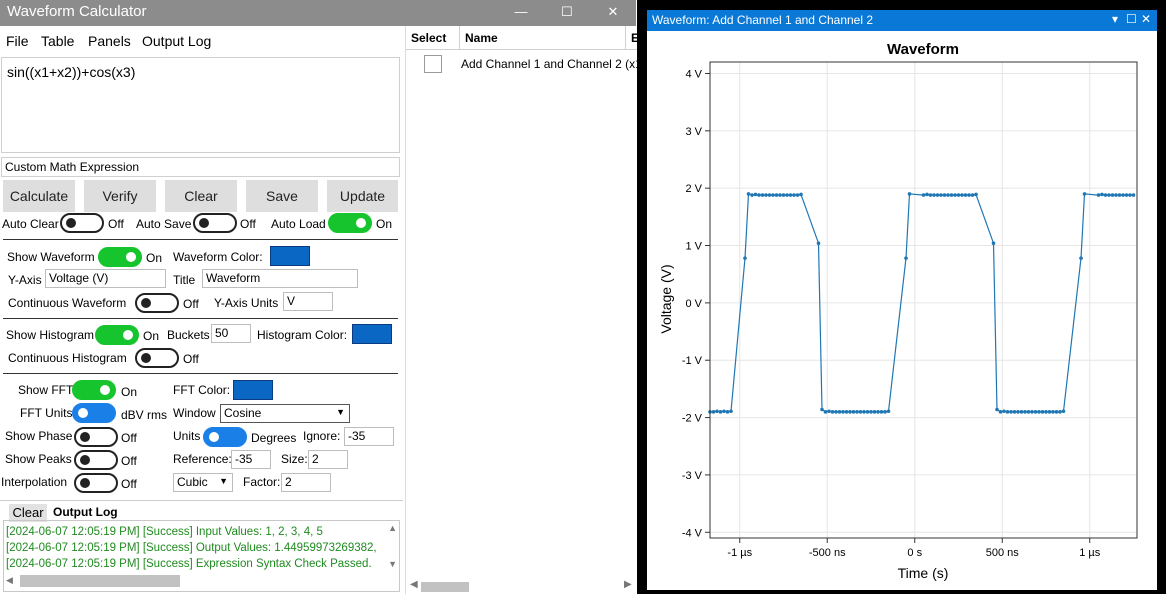  Describe the element at coordinates (202, 459) in the screenshot. I see `reference-label: Reference:` at that location.